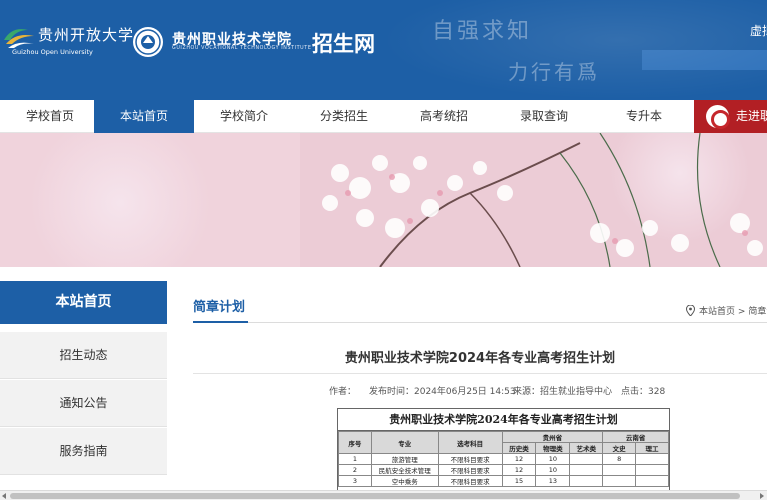 Image resolution: width=767 pixels, height=500 pixels. I want to click on article-title: 贵州职业技术学院2024年各专业高考招生计划, so click(480, 358).